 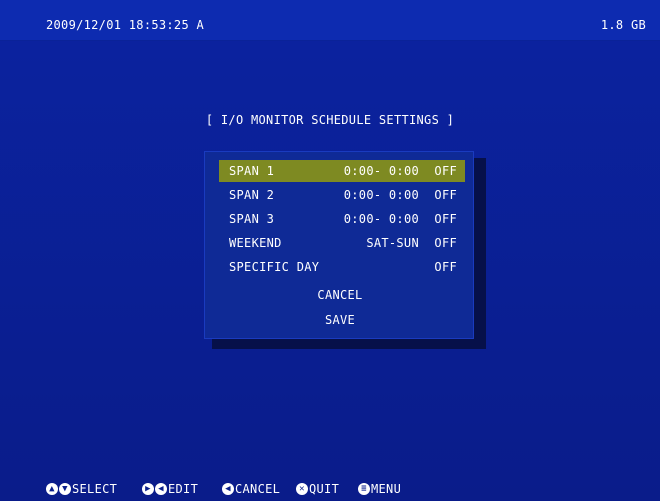 What do you see at coordinates (324, 489) in the screenshot?
I see `quit-hint-label: QUIT` at bounding box center [324, 489].